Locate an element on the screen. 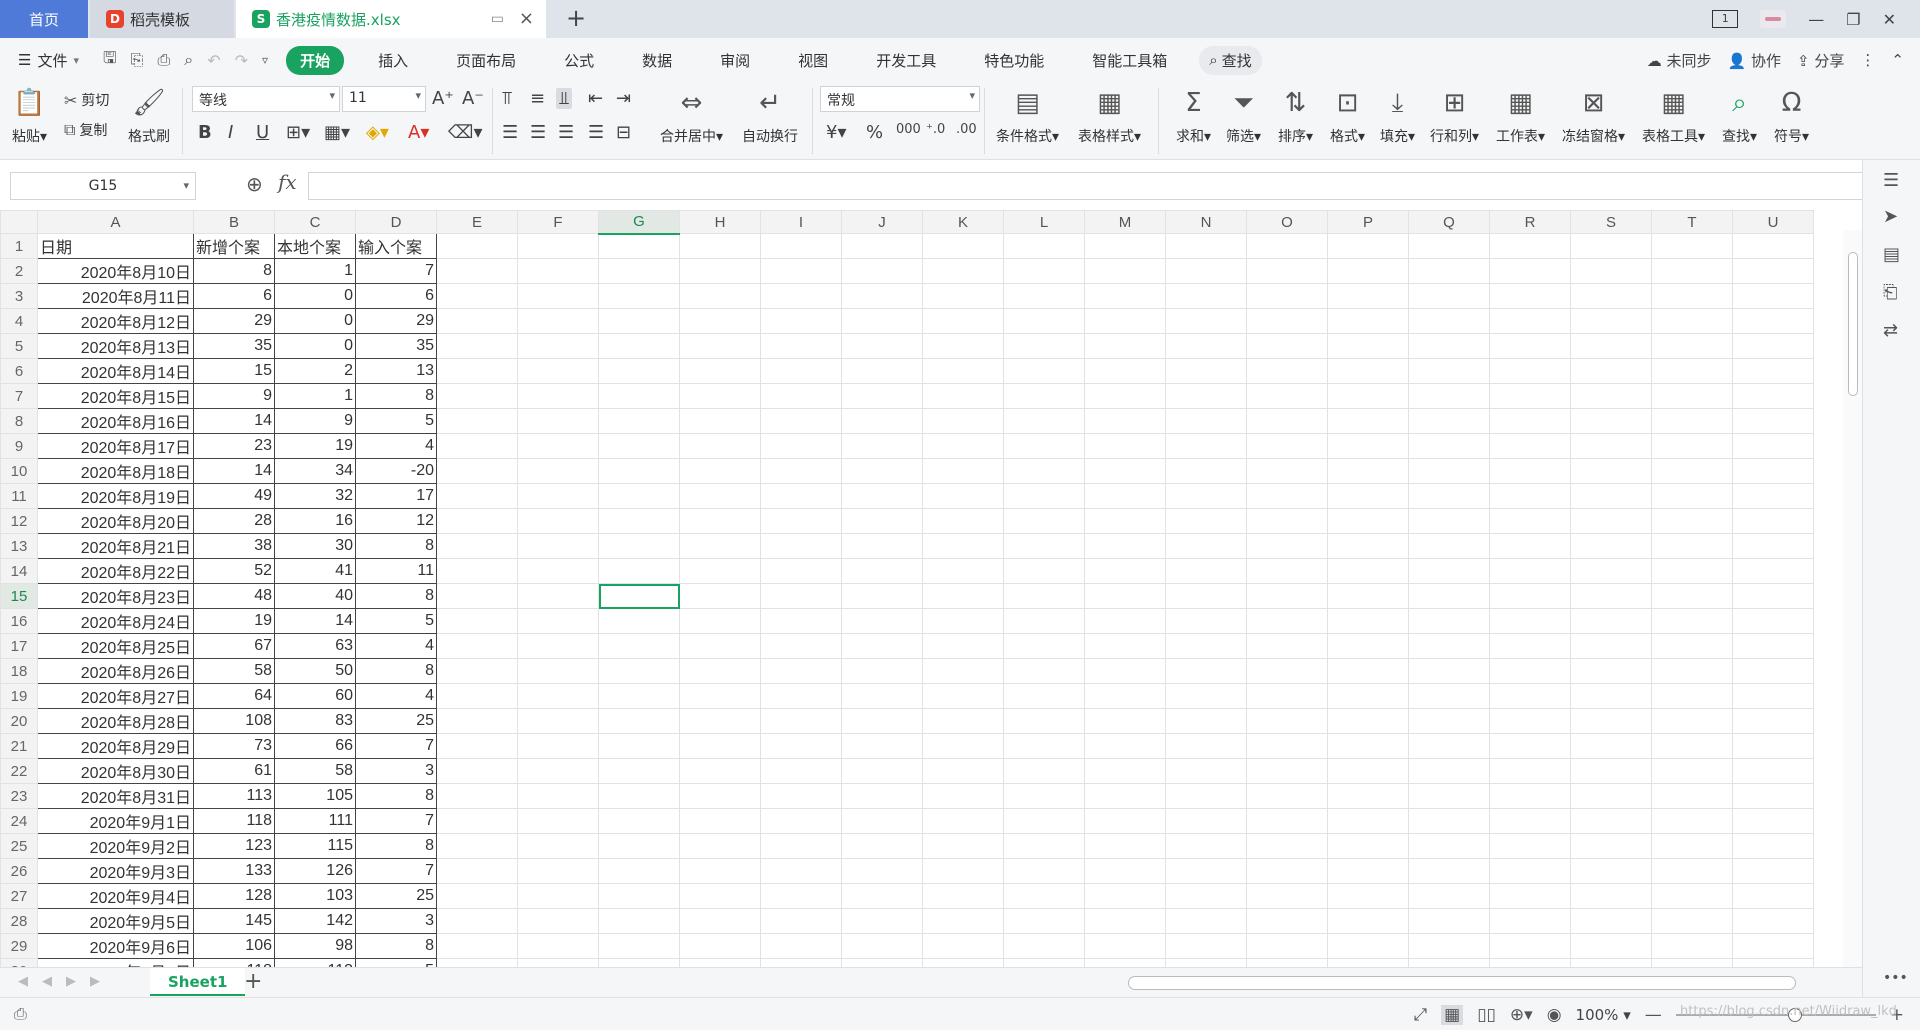 This screenshot has height=1031, width=1920. justify-icon: ☰ is located at coordinates (596, 132).